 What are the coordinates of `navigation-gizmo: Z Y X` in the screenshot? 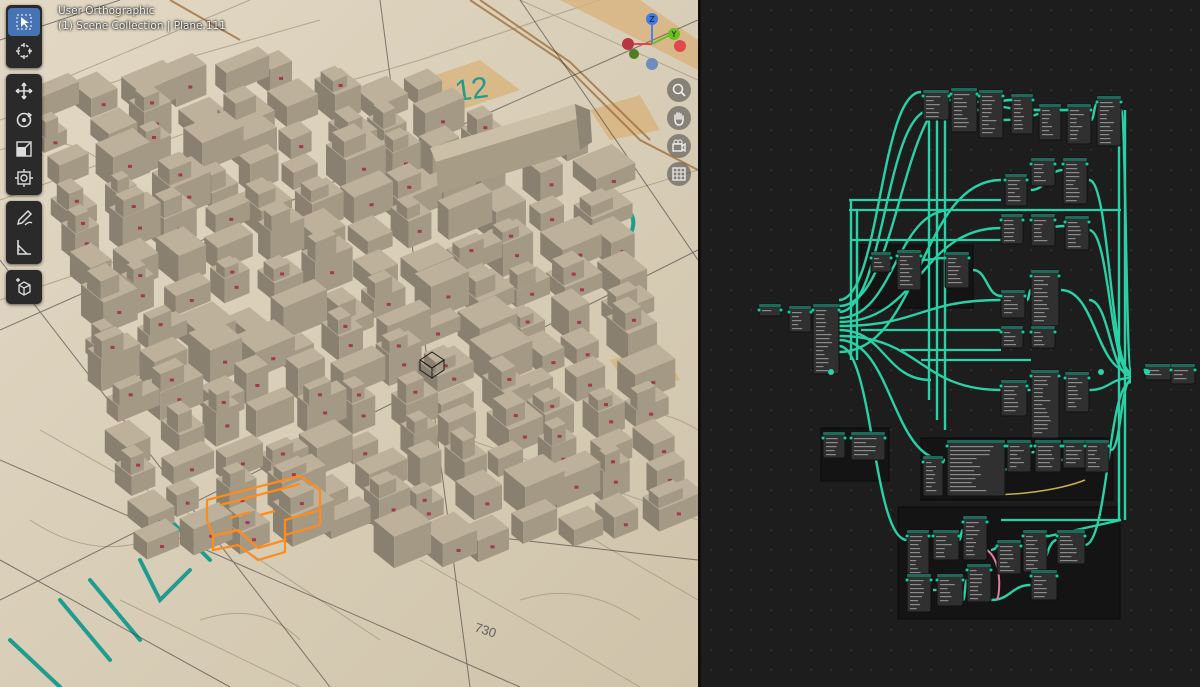 It's located at (654, 41).